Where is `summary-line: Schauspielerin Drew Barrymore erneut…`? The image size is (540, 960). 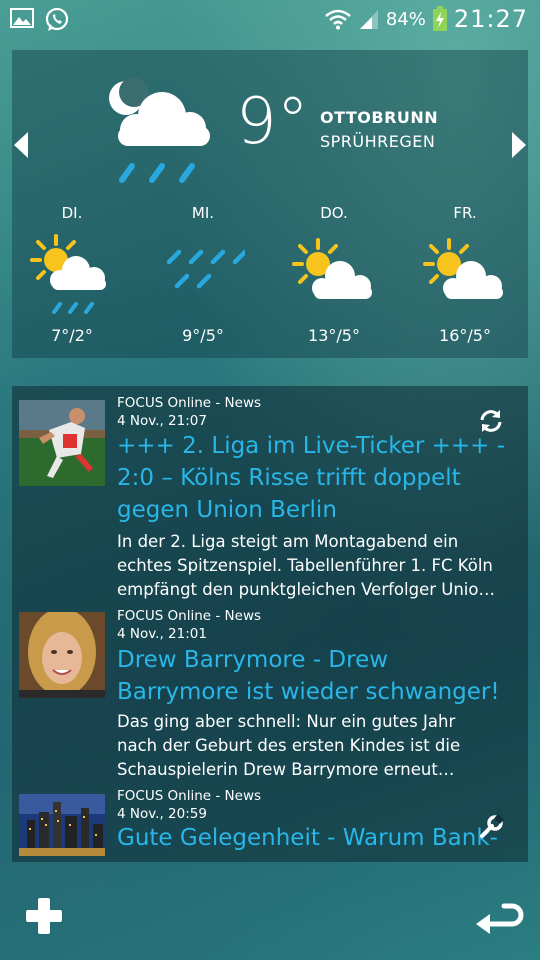 summary-line: Schauspielerin Drew Barrymore erneut… is located at coordinates (286, 769).